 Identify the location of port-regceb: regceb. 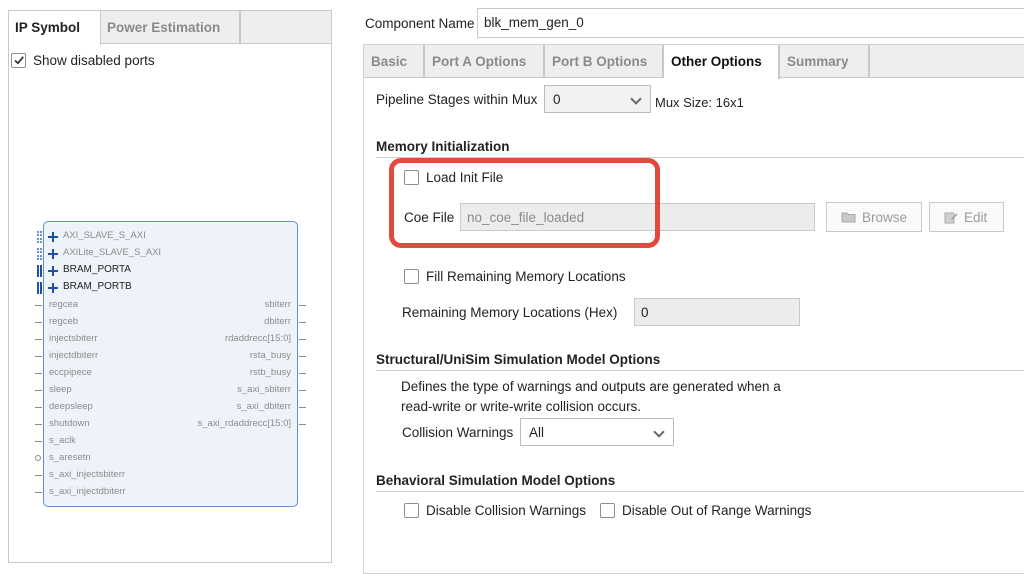
(64, 321).